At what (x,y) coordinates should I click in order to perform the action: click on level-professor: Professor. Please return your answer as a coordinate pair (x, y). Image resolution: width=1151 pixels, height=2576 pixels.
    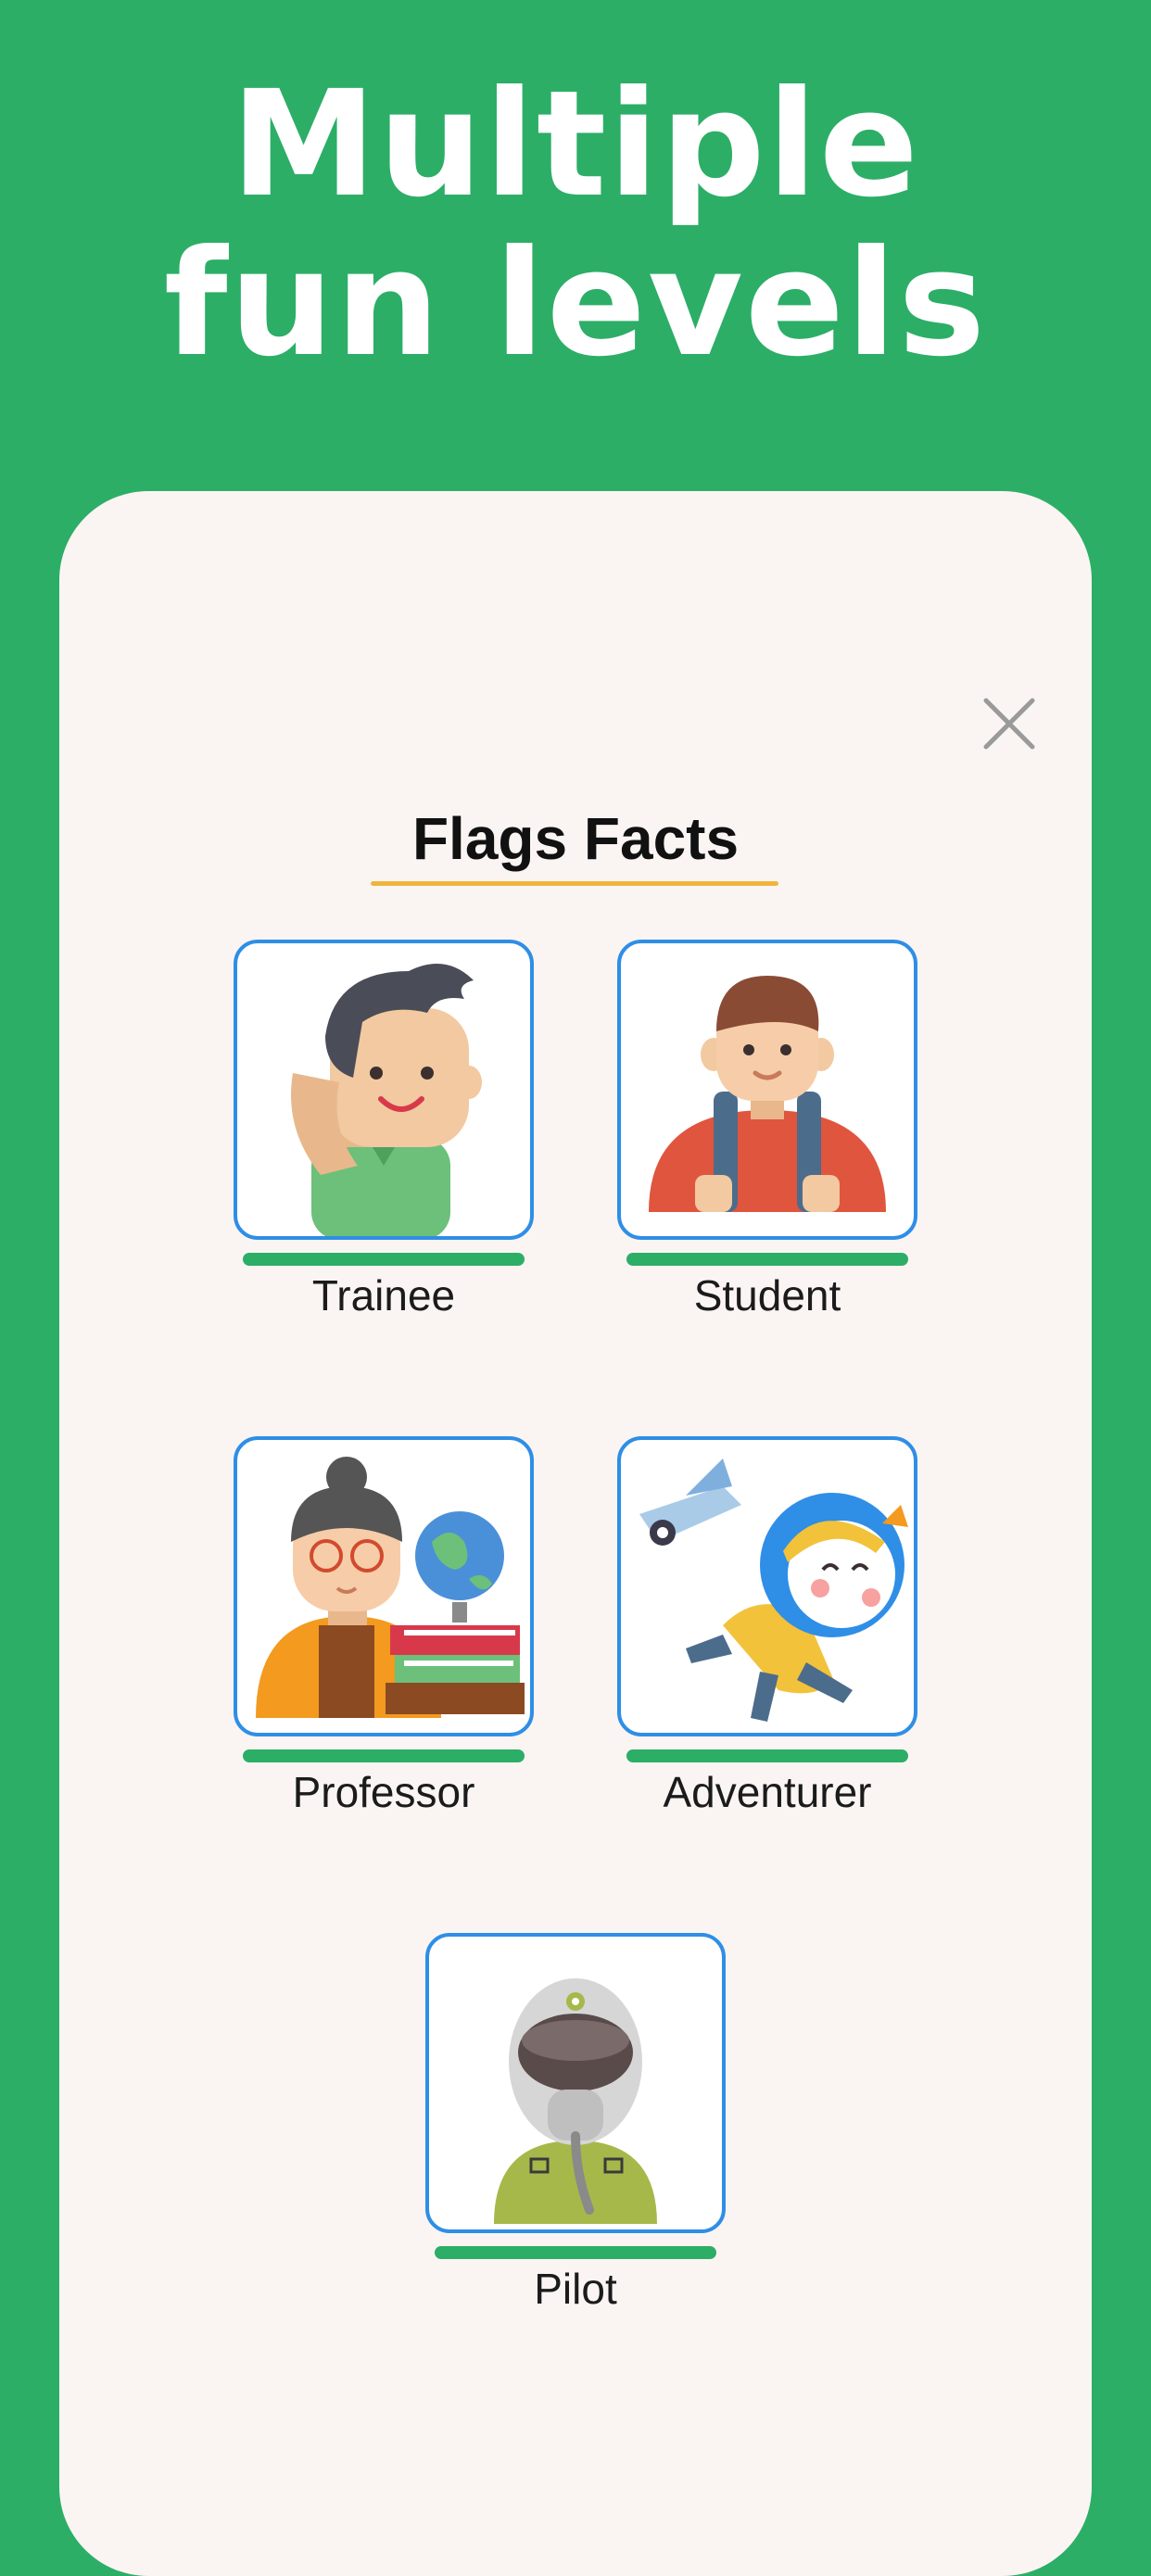
    Looking at the image, I should click on (384, 1627).